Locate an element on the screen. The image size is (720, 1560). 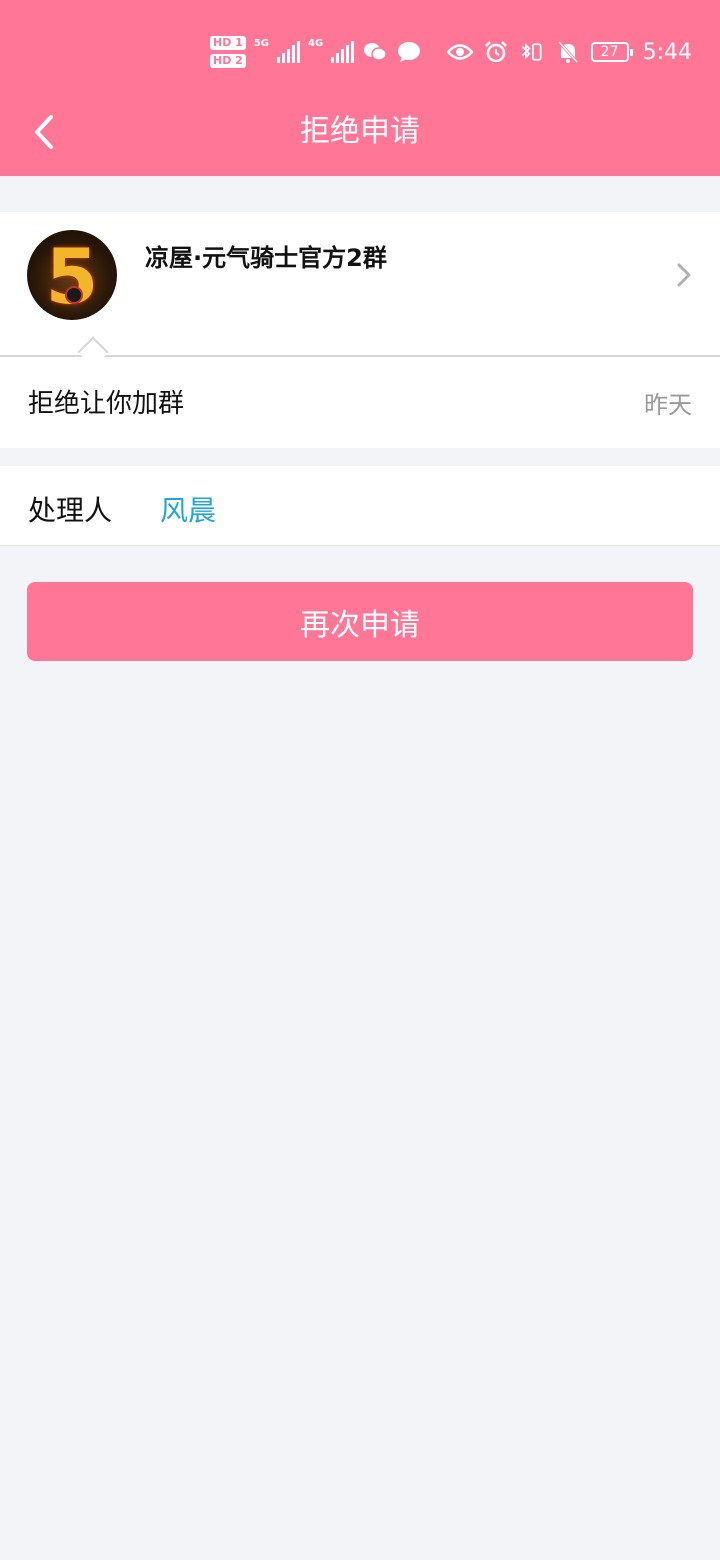
hd-indicators: HD 1 HD 2 is located at coordinates (228, 52).